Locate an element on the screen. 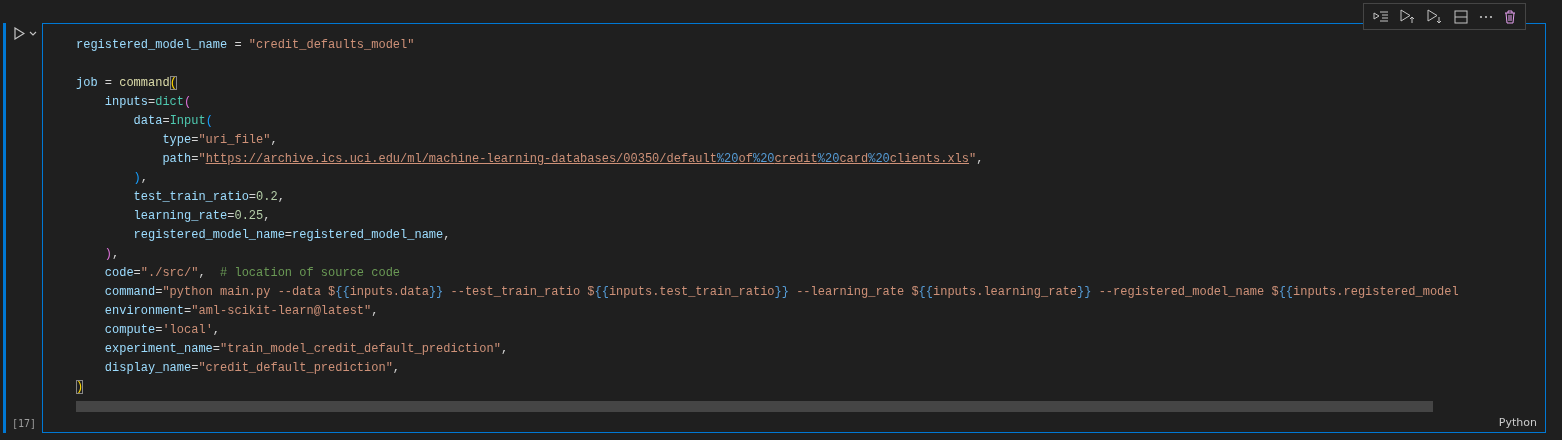 The width and height of the screenshot is (1562, 440). play-up-arrow-icon is located at coordinates (1408, 16).